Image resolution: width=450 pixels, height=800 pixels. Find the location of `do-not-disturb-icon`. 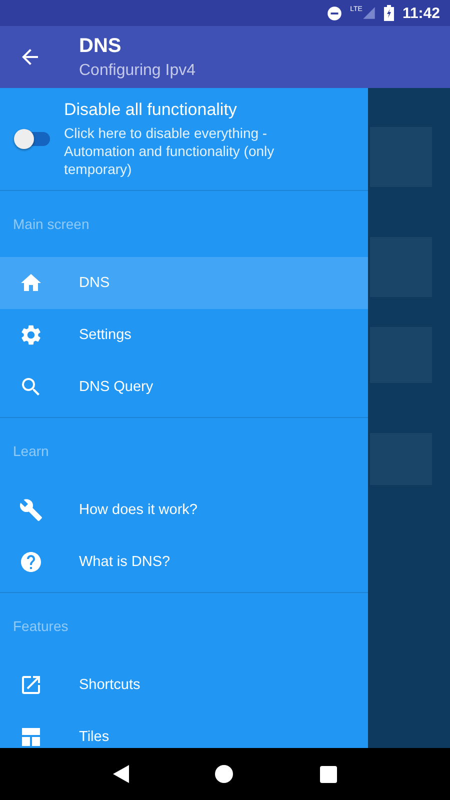

do-not-disturb-icon is located at coordinates (334, 13).